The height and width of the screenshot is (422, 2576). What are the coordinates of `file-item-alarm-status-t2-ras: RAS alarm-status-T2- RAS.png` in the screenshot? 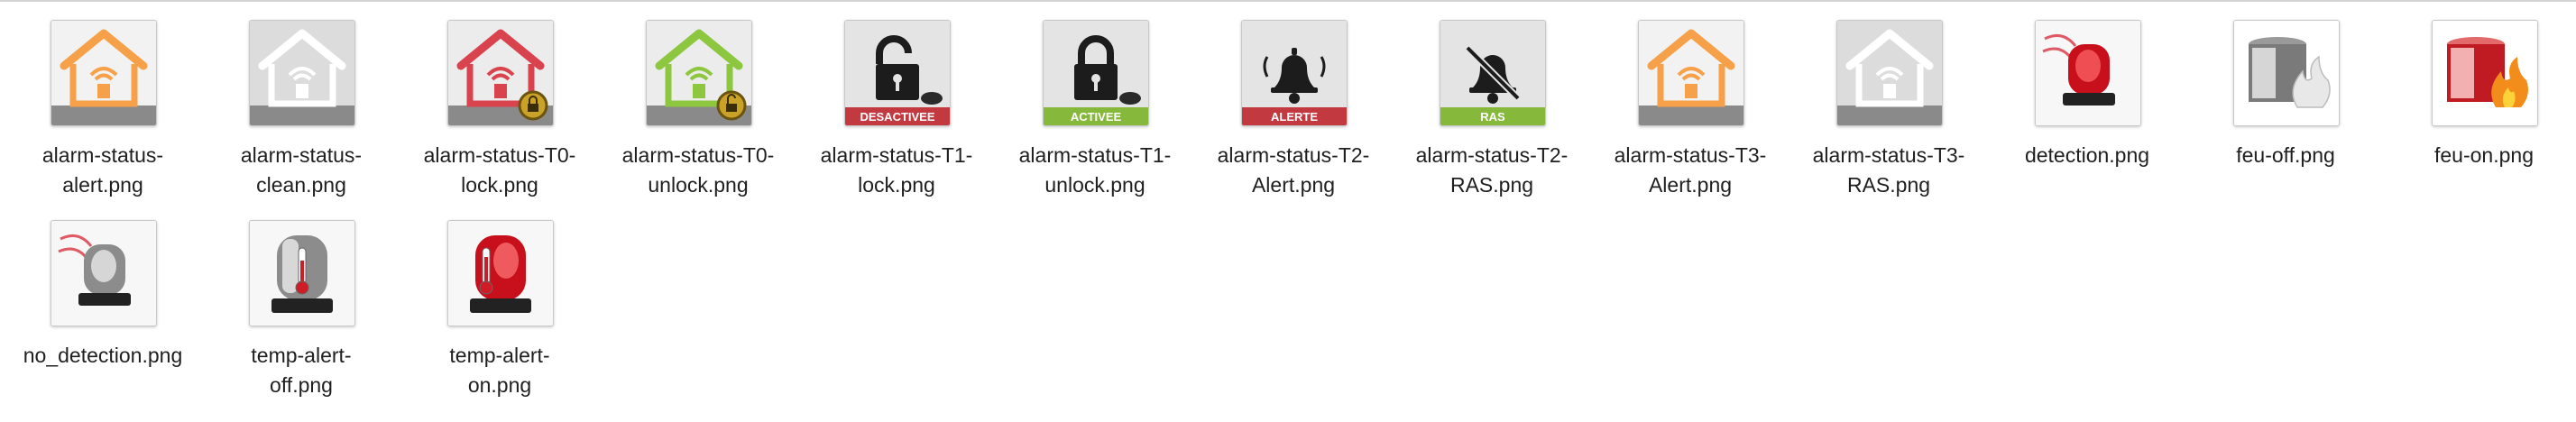 It's located at (1492, 100).